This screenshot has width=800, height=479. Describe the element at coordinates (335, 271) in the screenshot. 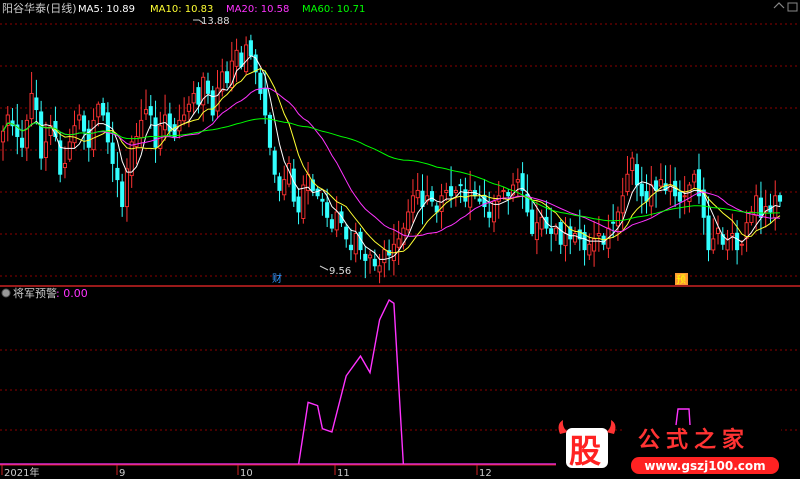

I see `low-marker: 9.56` at that location.